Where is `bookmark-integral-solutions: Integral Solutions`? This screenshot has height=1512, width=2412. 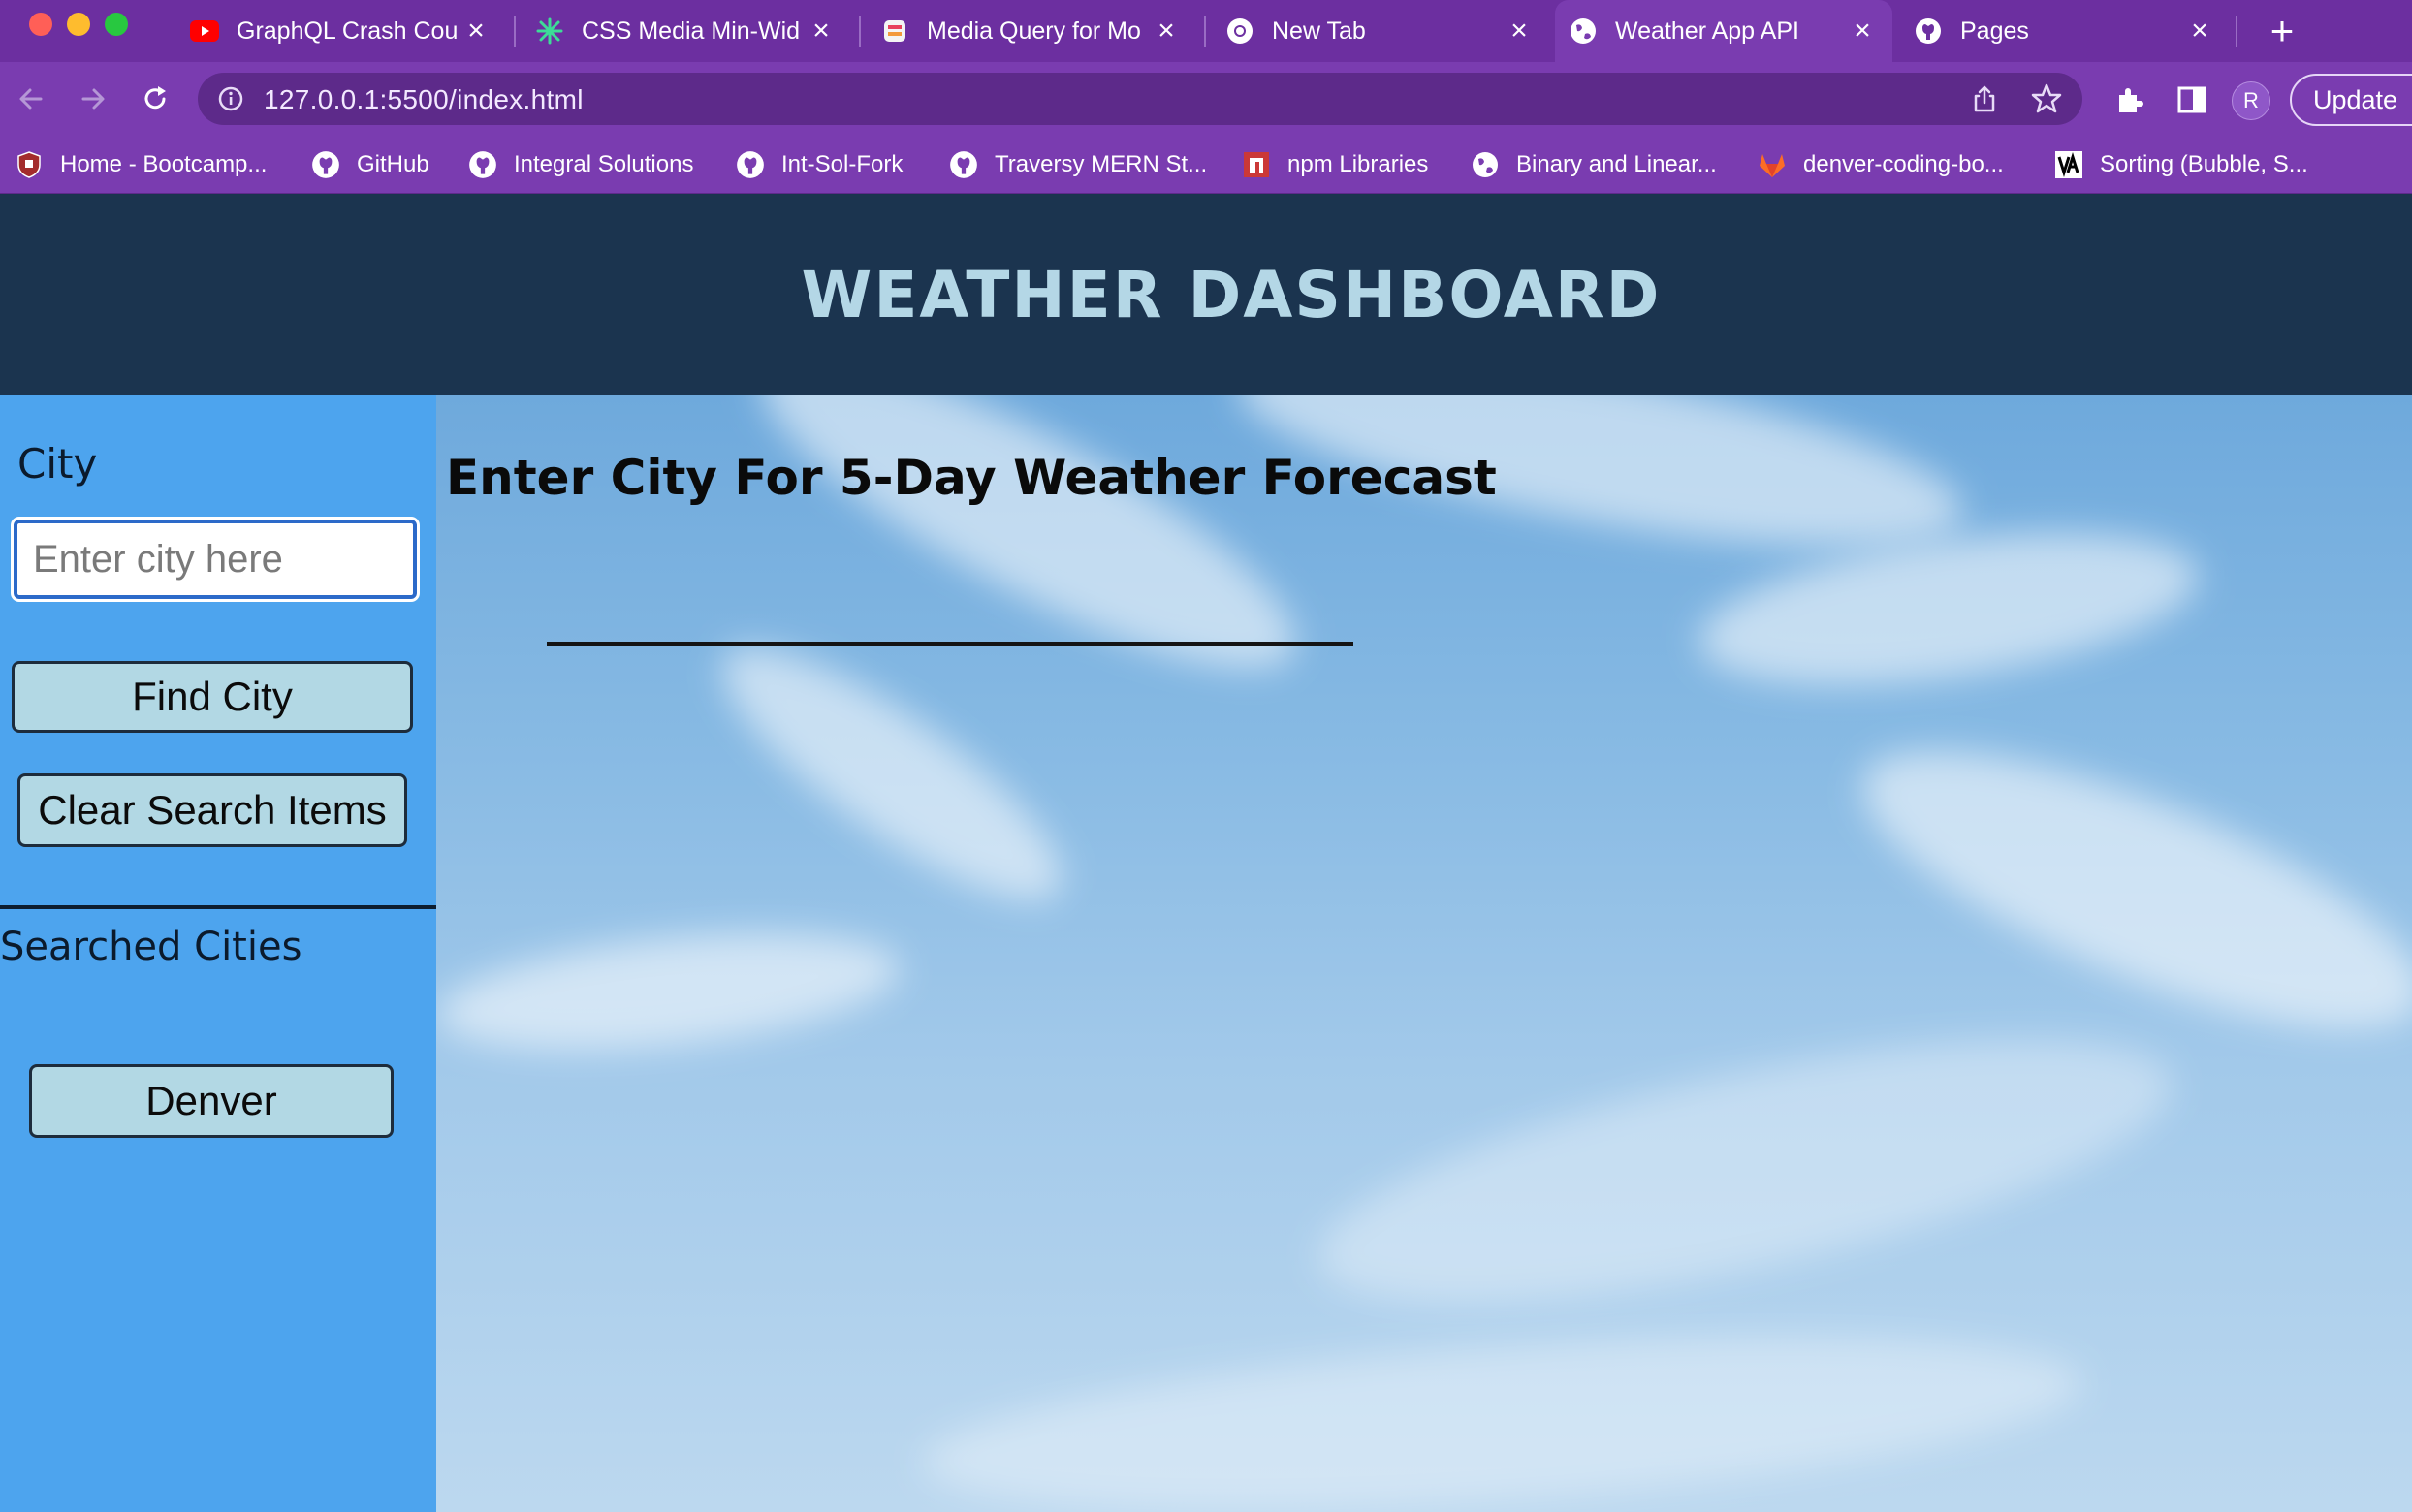
bookmark-integral-solutions: Integral Solutions is located at coordinates (580, 164).